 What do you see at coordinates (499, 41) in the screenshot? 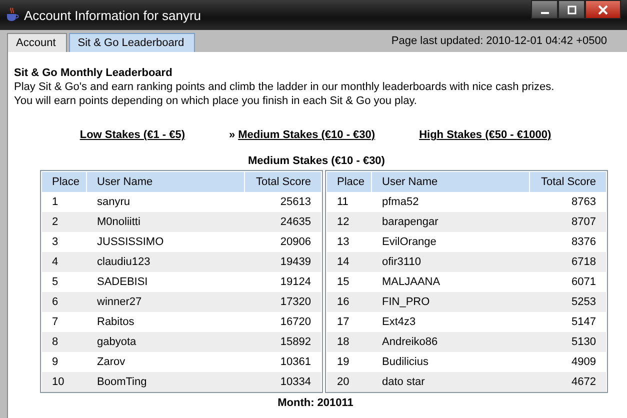
I see `last-updated-text: Page last updated: 2010-12-01 04:42 +0500` at bounding box center [499, 41].